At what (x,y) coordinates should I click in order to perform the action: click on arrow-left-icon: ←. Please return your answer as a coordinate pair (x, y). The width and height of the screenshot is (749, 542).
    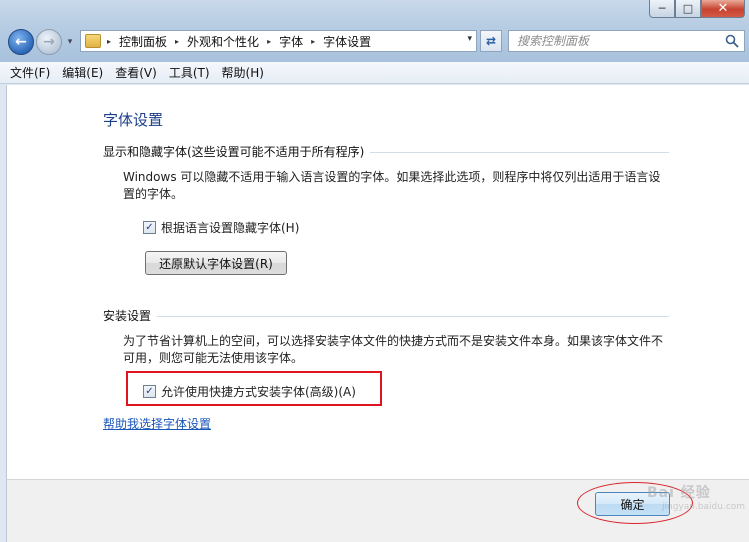
    Looking at the image, I should click on (21, 42).